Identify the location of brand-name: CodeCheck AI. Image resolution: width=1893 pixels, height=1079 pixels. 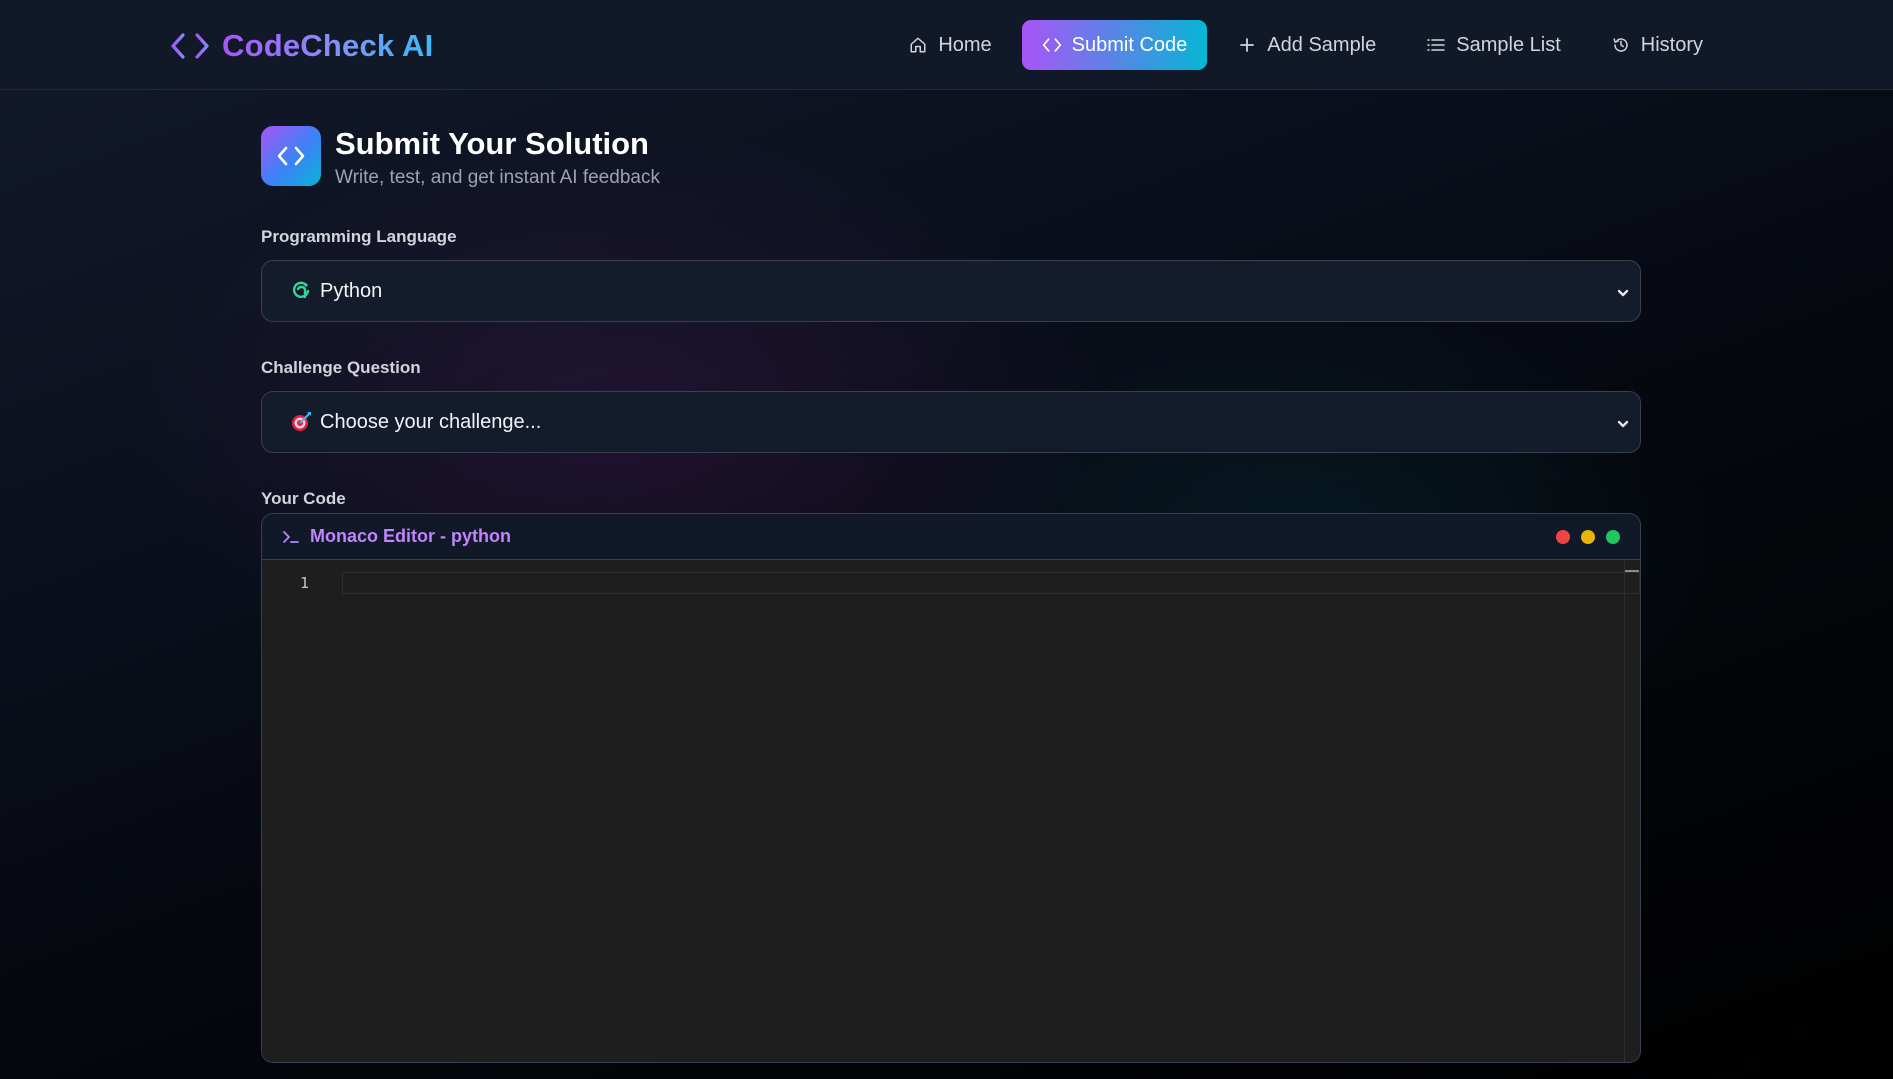
(328, 45).